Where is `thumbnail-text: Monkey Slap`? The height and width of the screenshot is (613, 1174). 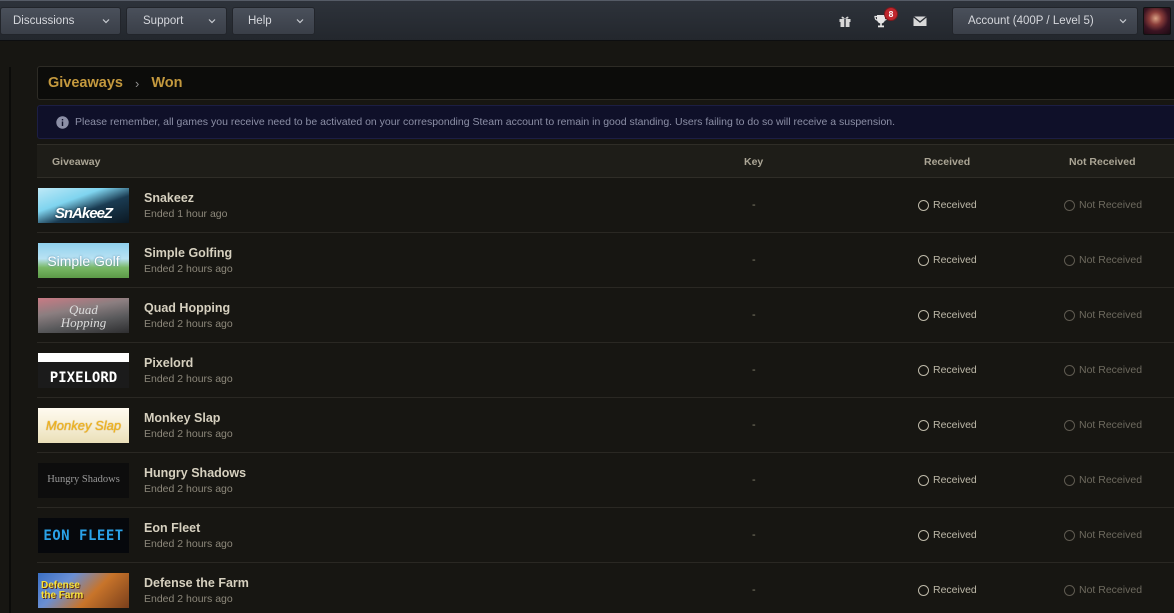
thumbnail-text: Monkey Slap is located at coordinates (83, 425).